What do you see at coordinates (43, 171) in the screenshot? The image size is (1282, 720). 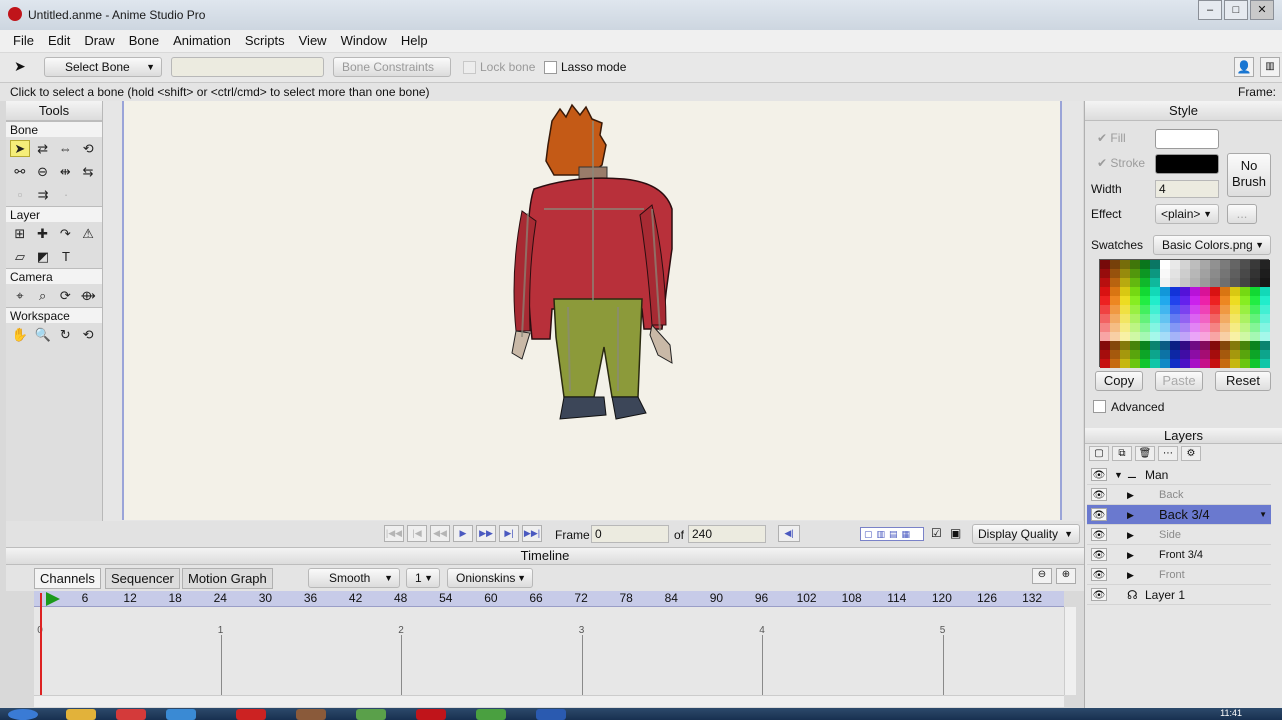 I see `reparent-bone-tool-icon: ⊖` at bounding box center [43, 171].